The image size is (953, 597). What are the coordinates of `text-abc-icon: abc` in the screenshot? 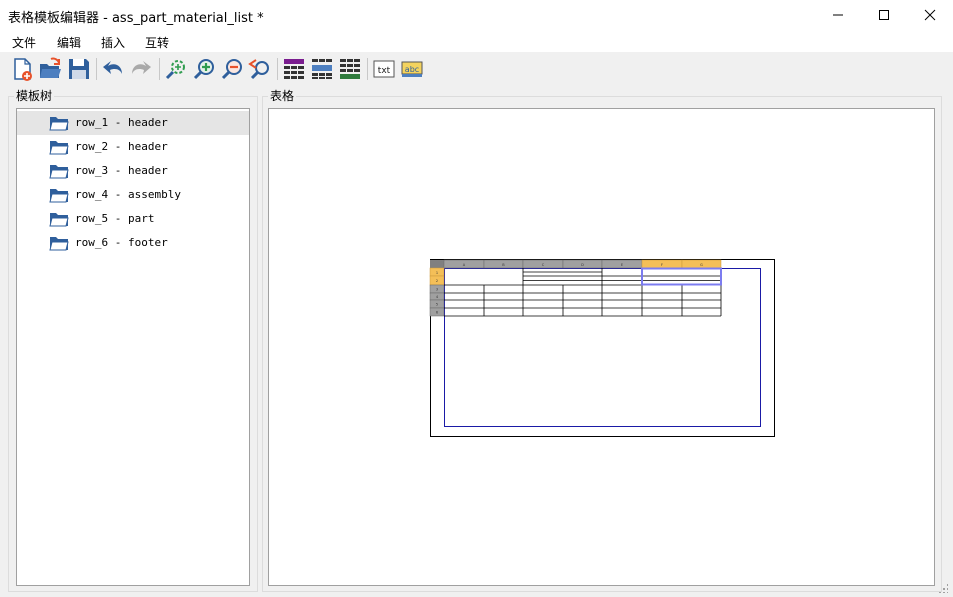 It's located at (412, 69).